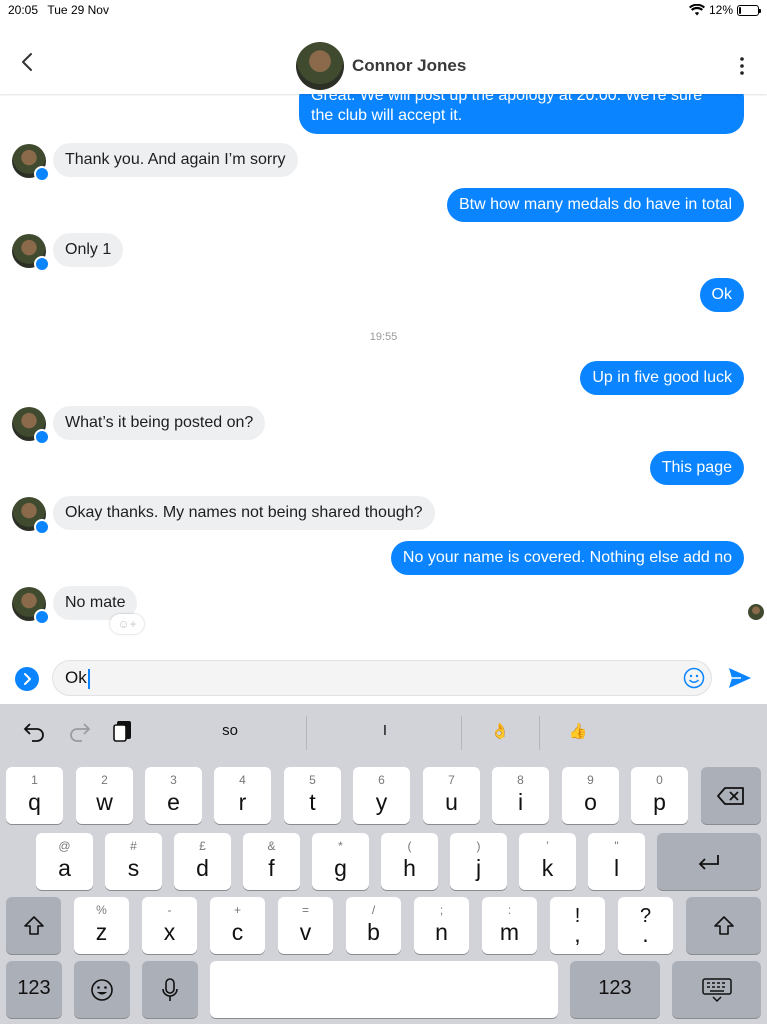 The height and width of the screenshot is (1024, 767). I want to click on backspace-icon, so click(730, 795).